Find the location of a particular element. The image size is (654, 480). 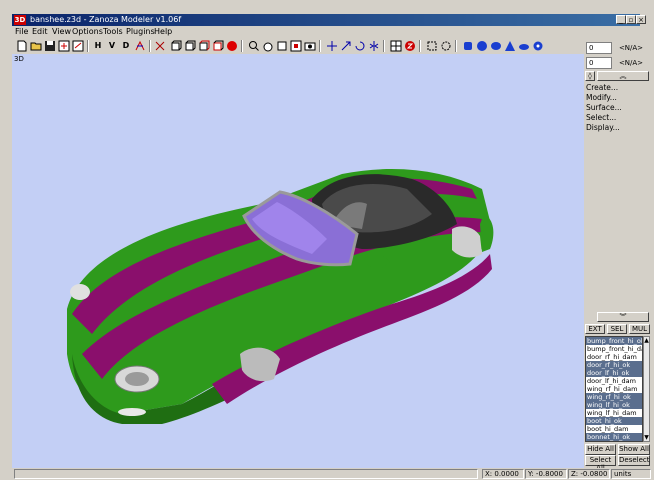

deselect-button: Deselect is located at coordinates (634, 460).